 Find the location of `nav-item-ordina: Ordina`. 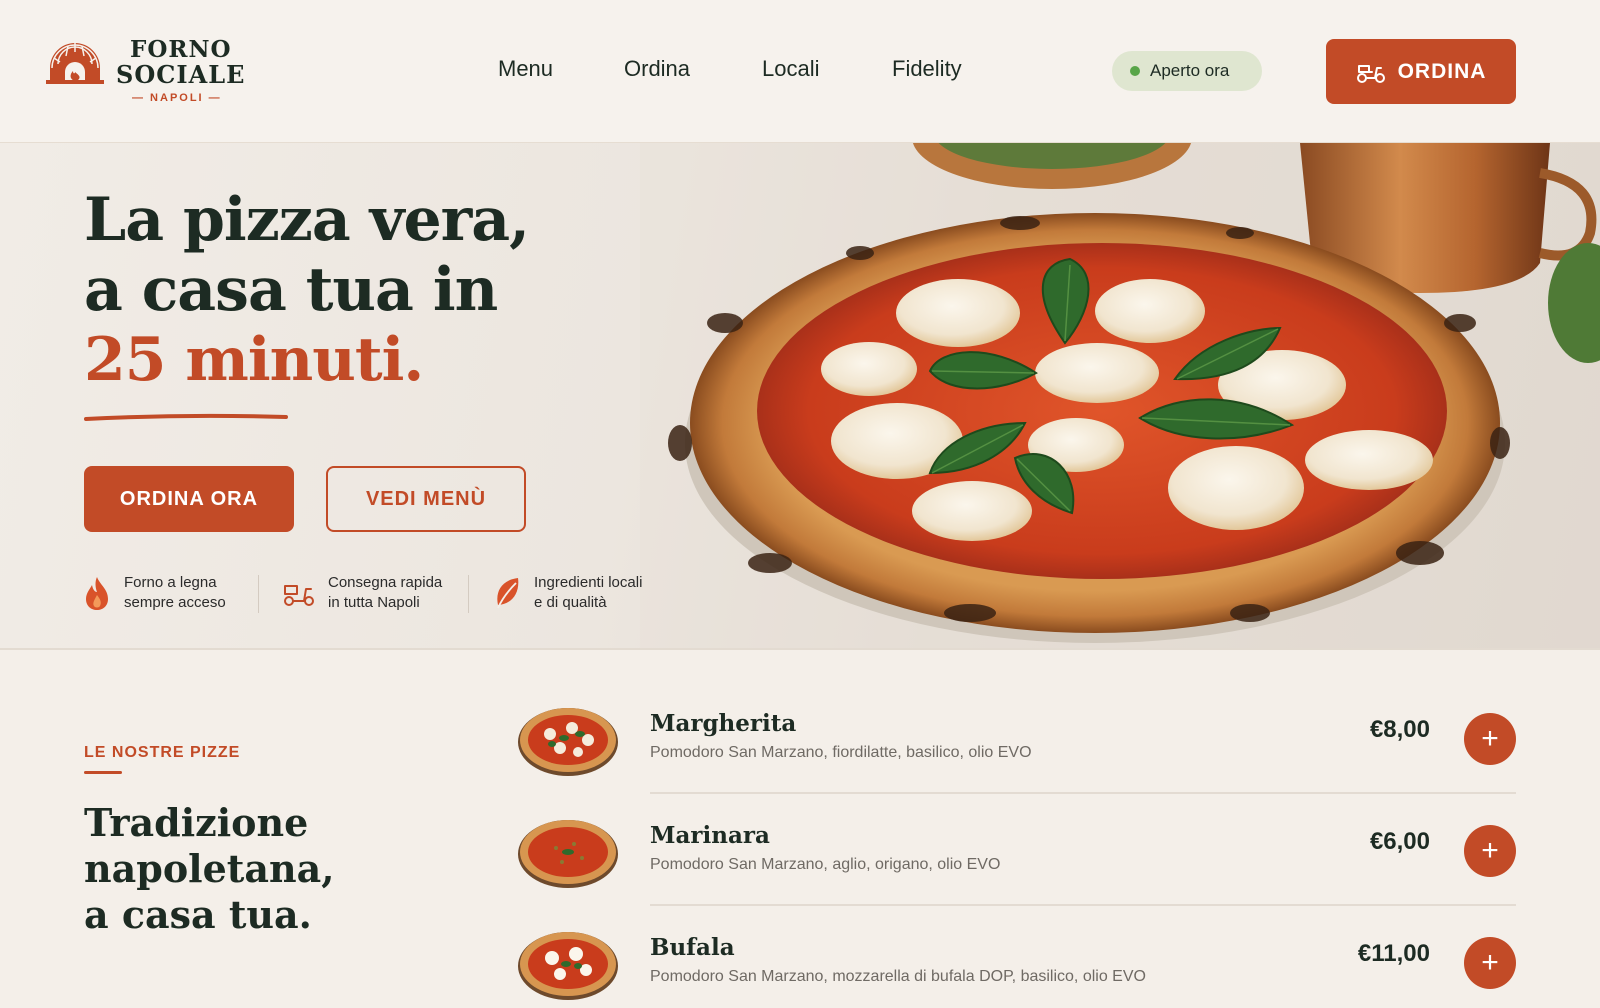

nav-item-ordina: Ordina is located at coordinates (657, 69).